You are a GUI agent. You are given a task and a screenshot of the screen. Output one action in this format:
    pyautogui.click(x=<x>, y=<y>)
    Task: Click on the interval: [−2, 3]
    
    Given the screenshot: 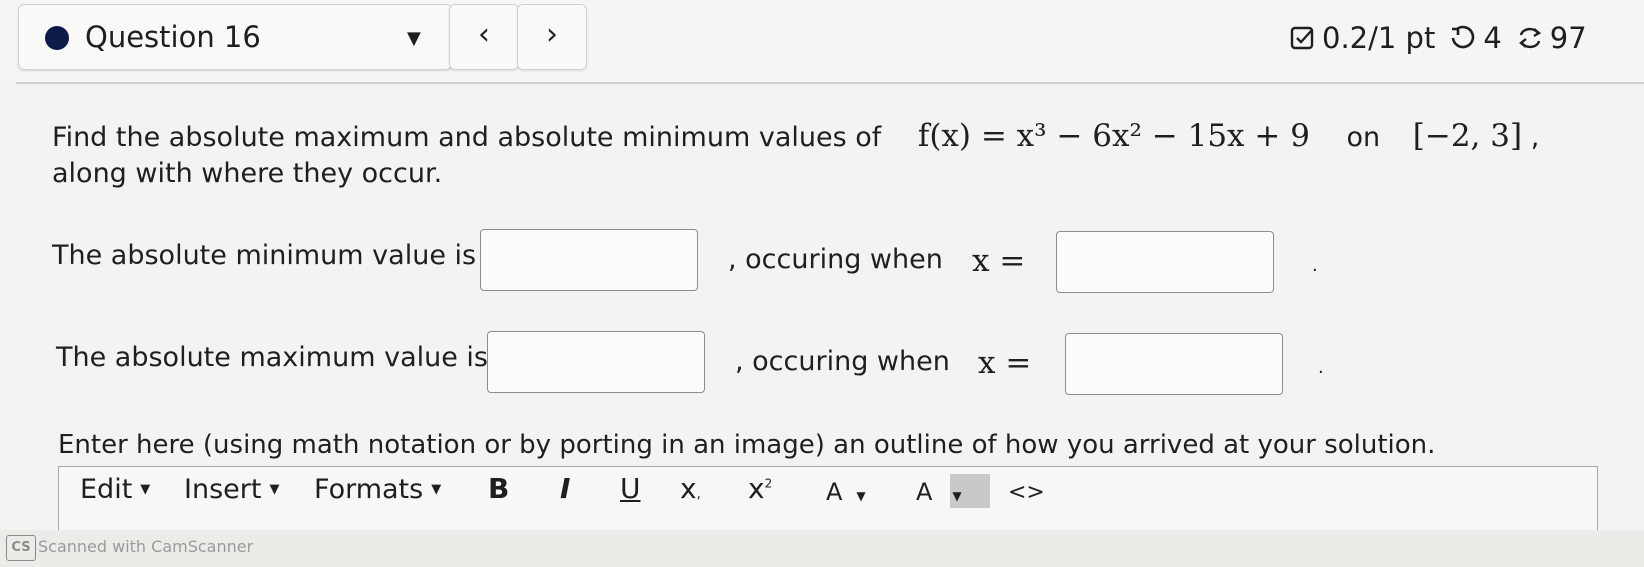 What is the action you would take?
    pyautogui.click(x=1467, y=136)
    